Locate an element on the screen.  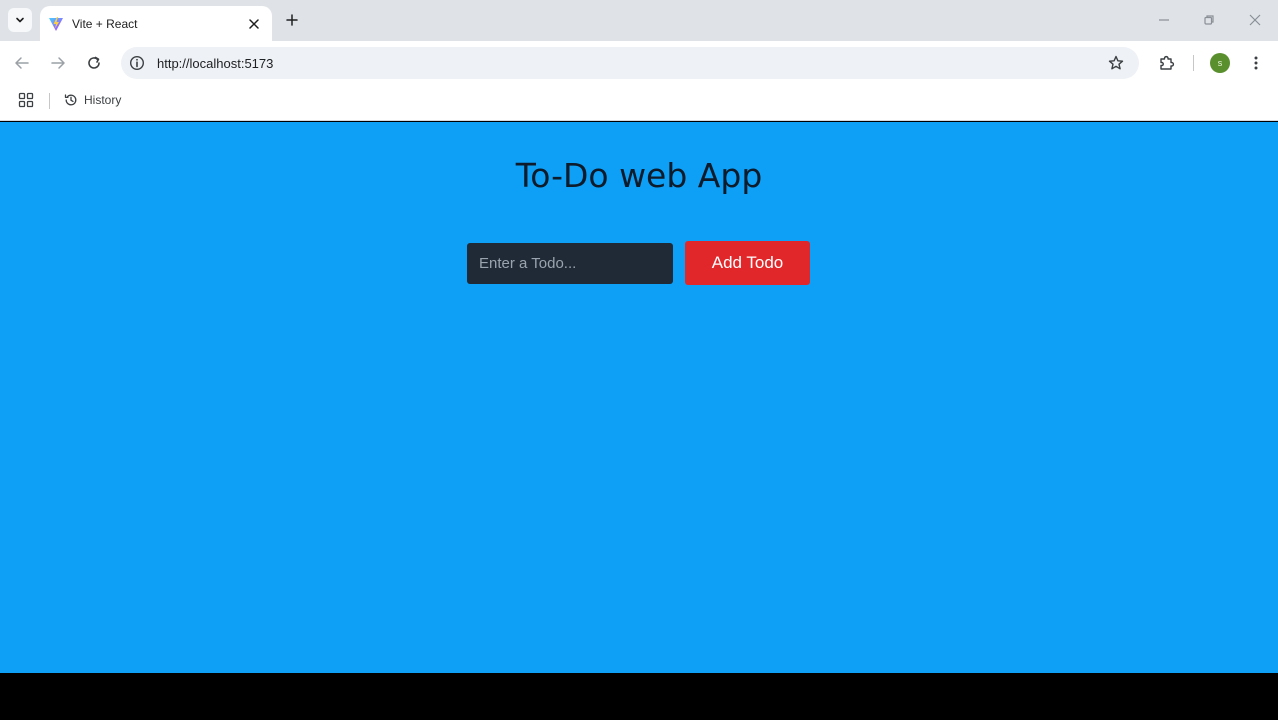
reload-icon is located at coordinates (94, 62).